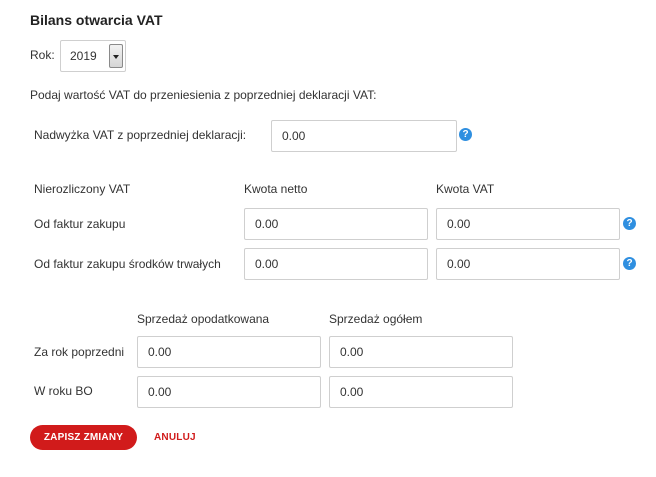 The height and width of the screenshot is (477, 656). What do you see at coordinates (82, 189) in the screenshot?
I see `unsettled-header-label: Nierozliczony VAT` at bounding box center [82, 189].